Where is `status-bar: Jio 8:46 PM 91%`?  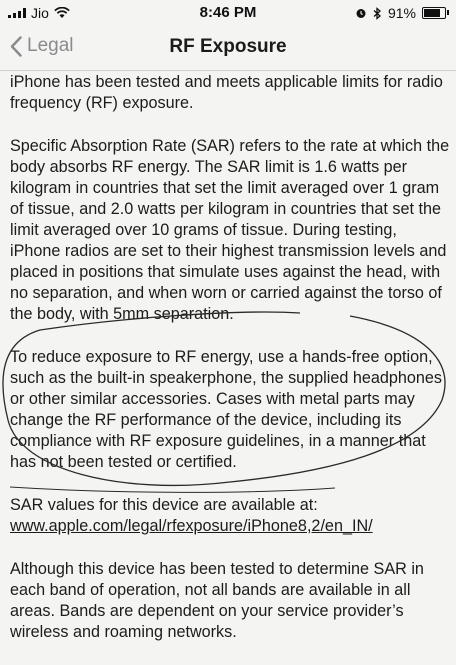
status-bar: Jio 8:46 PM 91% is located at coordinates (228, 13).